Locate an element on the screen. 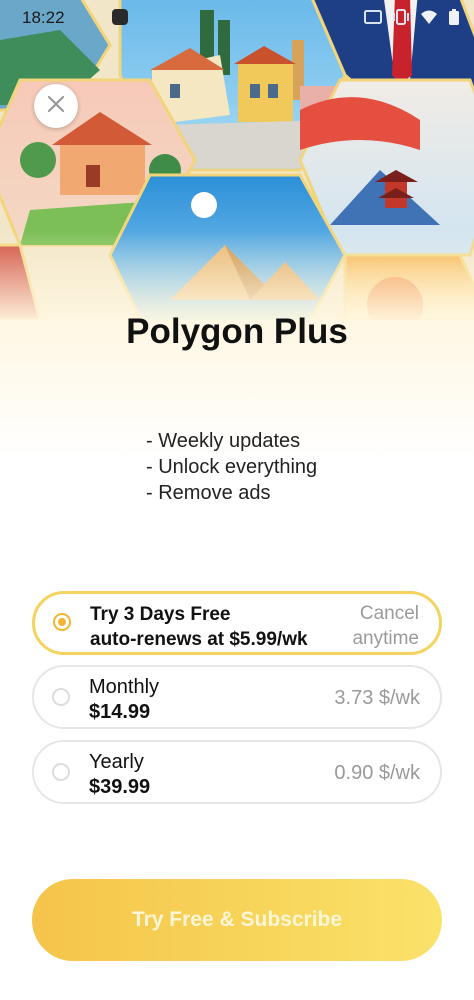 The height and width of the screenshot is (1000, 474). plan-title: Monthly is located at coordinates (124, 687).